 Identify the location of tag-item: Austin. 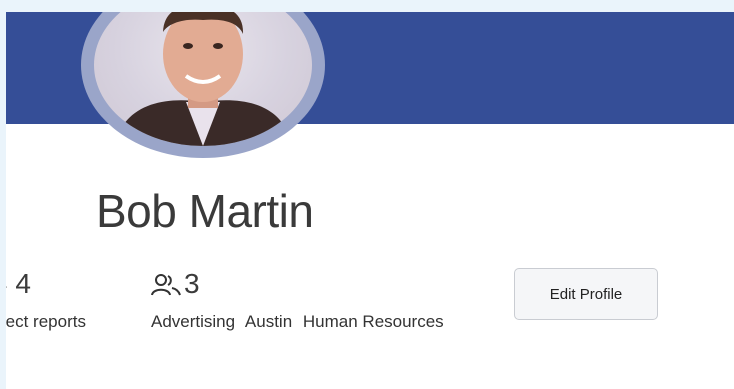
(268, 321).